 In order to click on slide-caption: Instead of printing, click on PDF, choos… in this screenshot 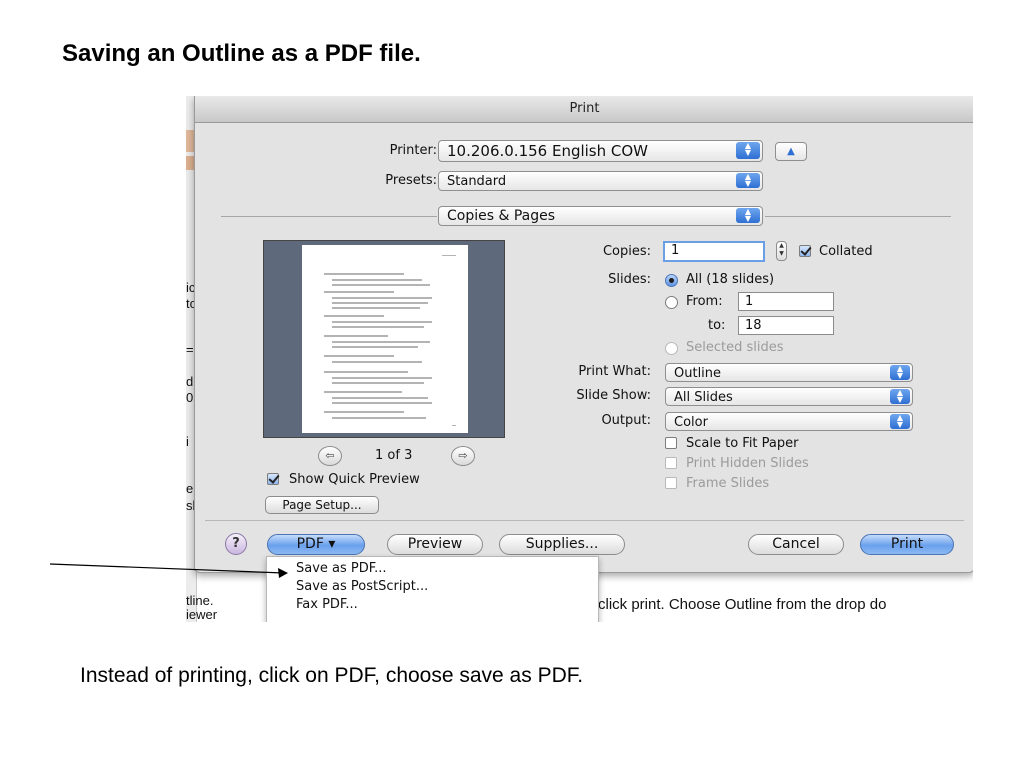, I will do `click(332, 675)`.